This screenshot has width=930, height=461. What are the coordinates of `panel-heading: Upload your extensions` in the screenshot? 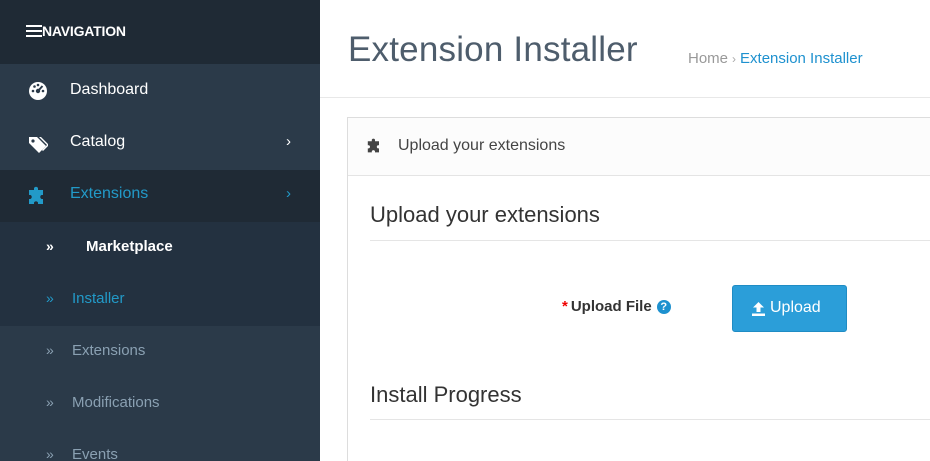 It's located at (639, 147).